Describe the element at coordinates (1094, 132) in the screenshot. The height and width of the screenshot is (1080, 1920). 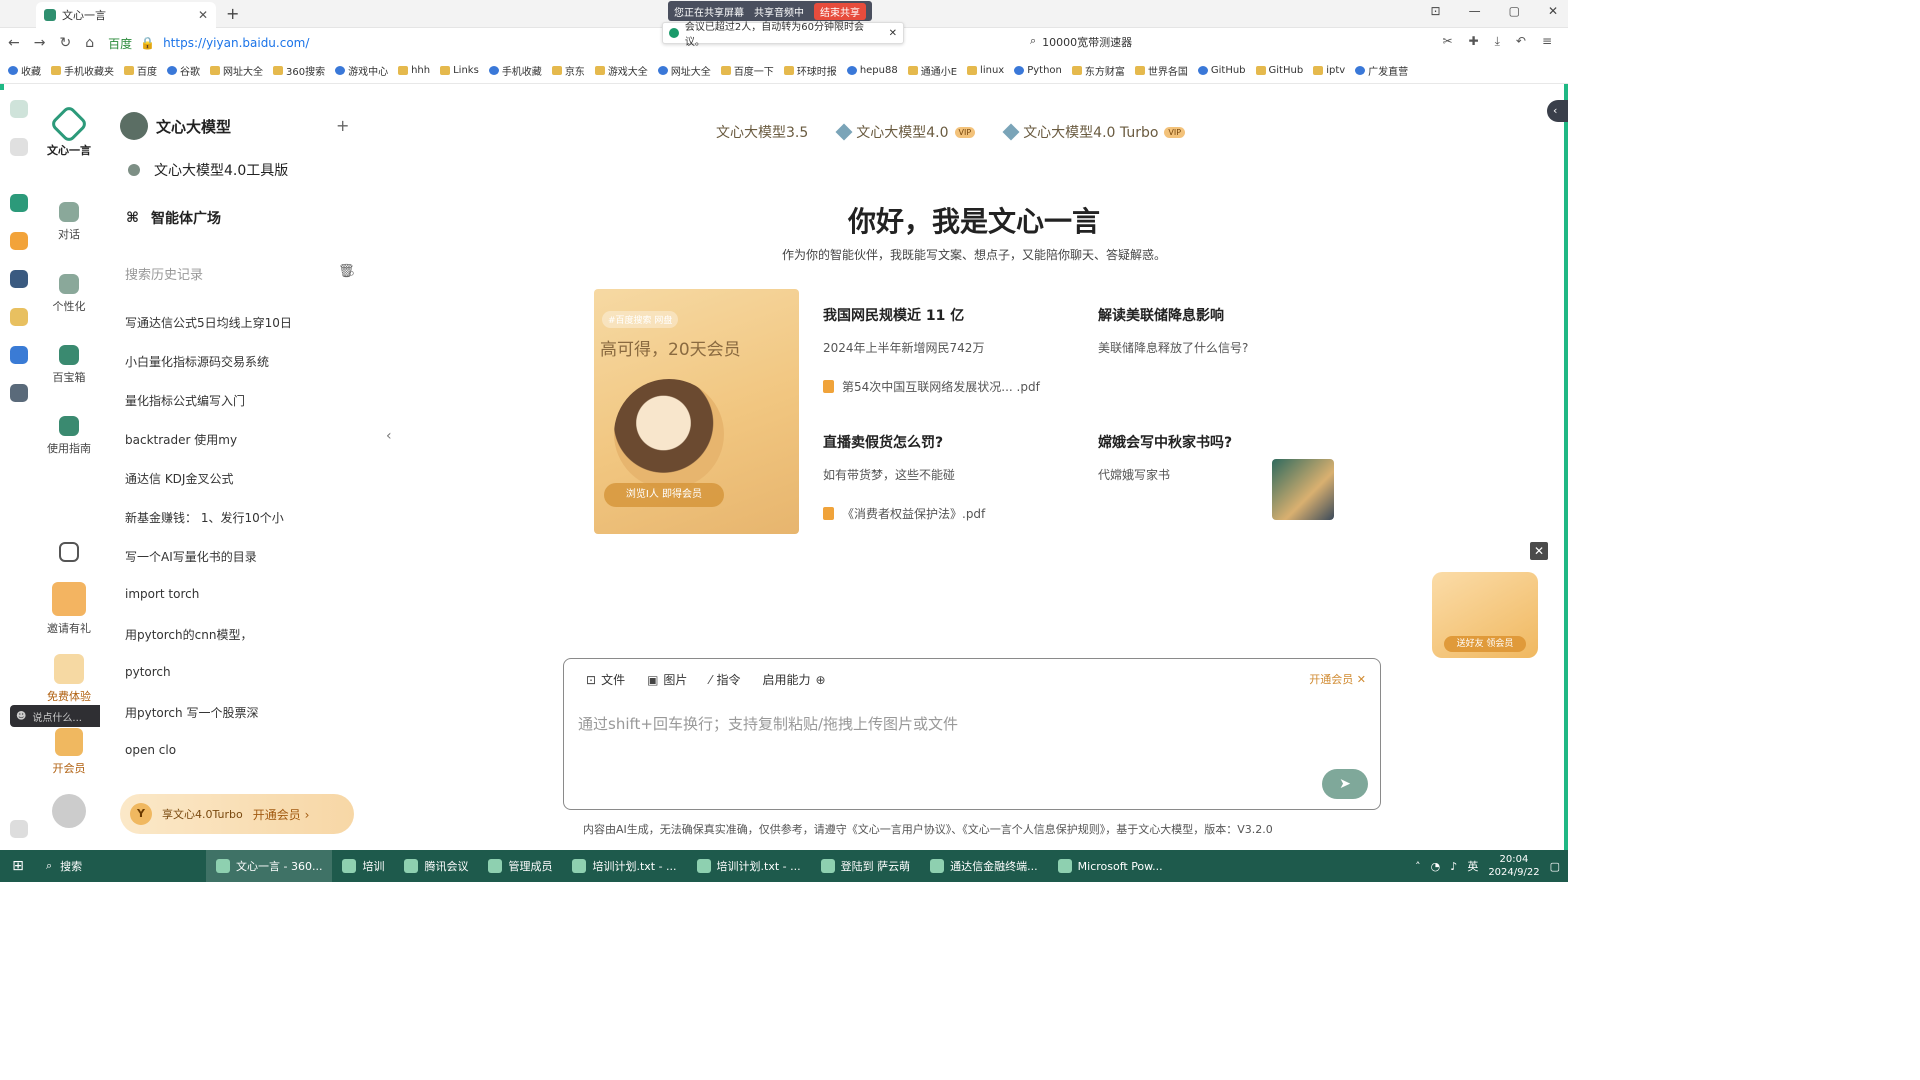
I see `model-4-0-turbo: 文心大模型4.0 Turbo VIP` at that location.